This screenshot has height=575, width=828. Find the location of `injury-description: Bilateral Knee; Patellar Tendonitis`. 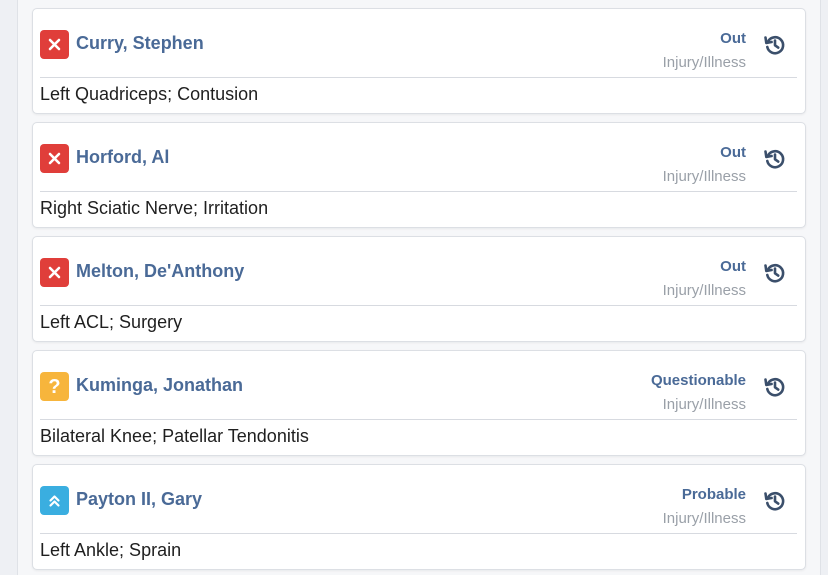

injury-description: Bilateral Knee; Patellar Tendonitis is located at coordinates (174, 436).